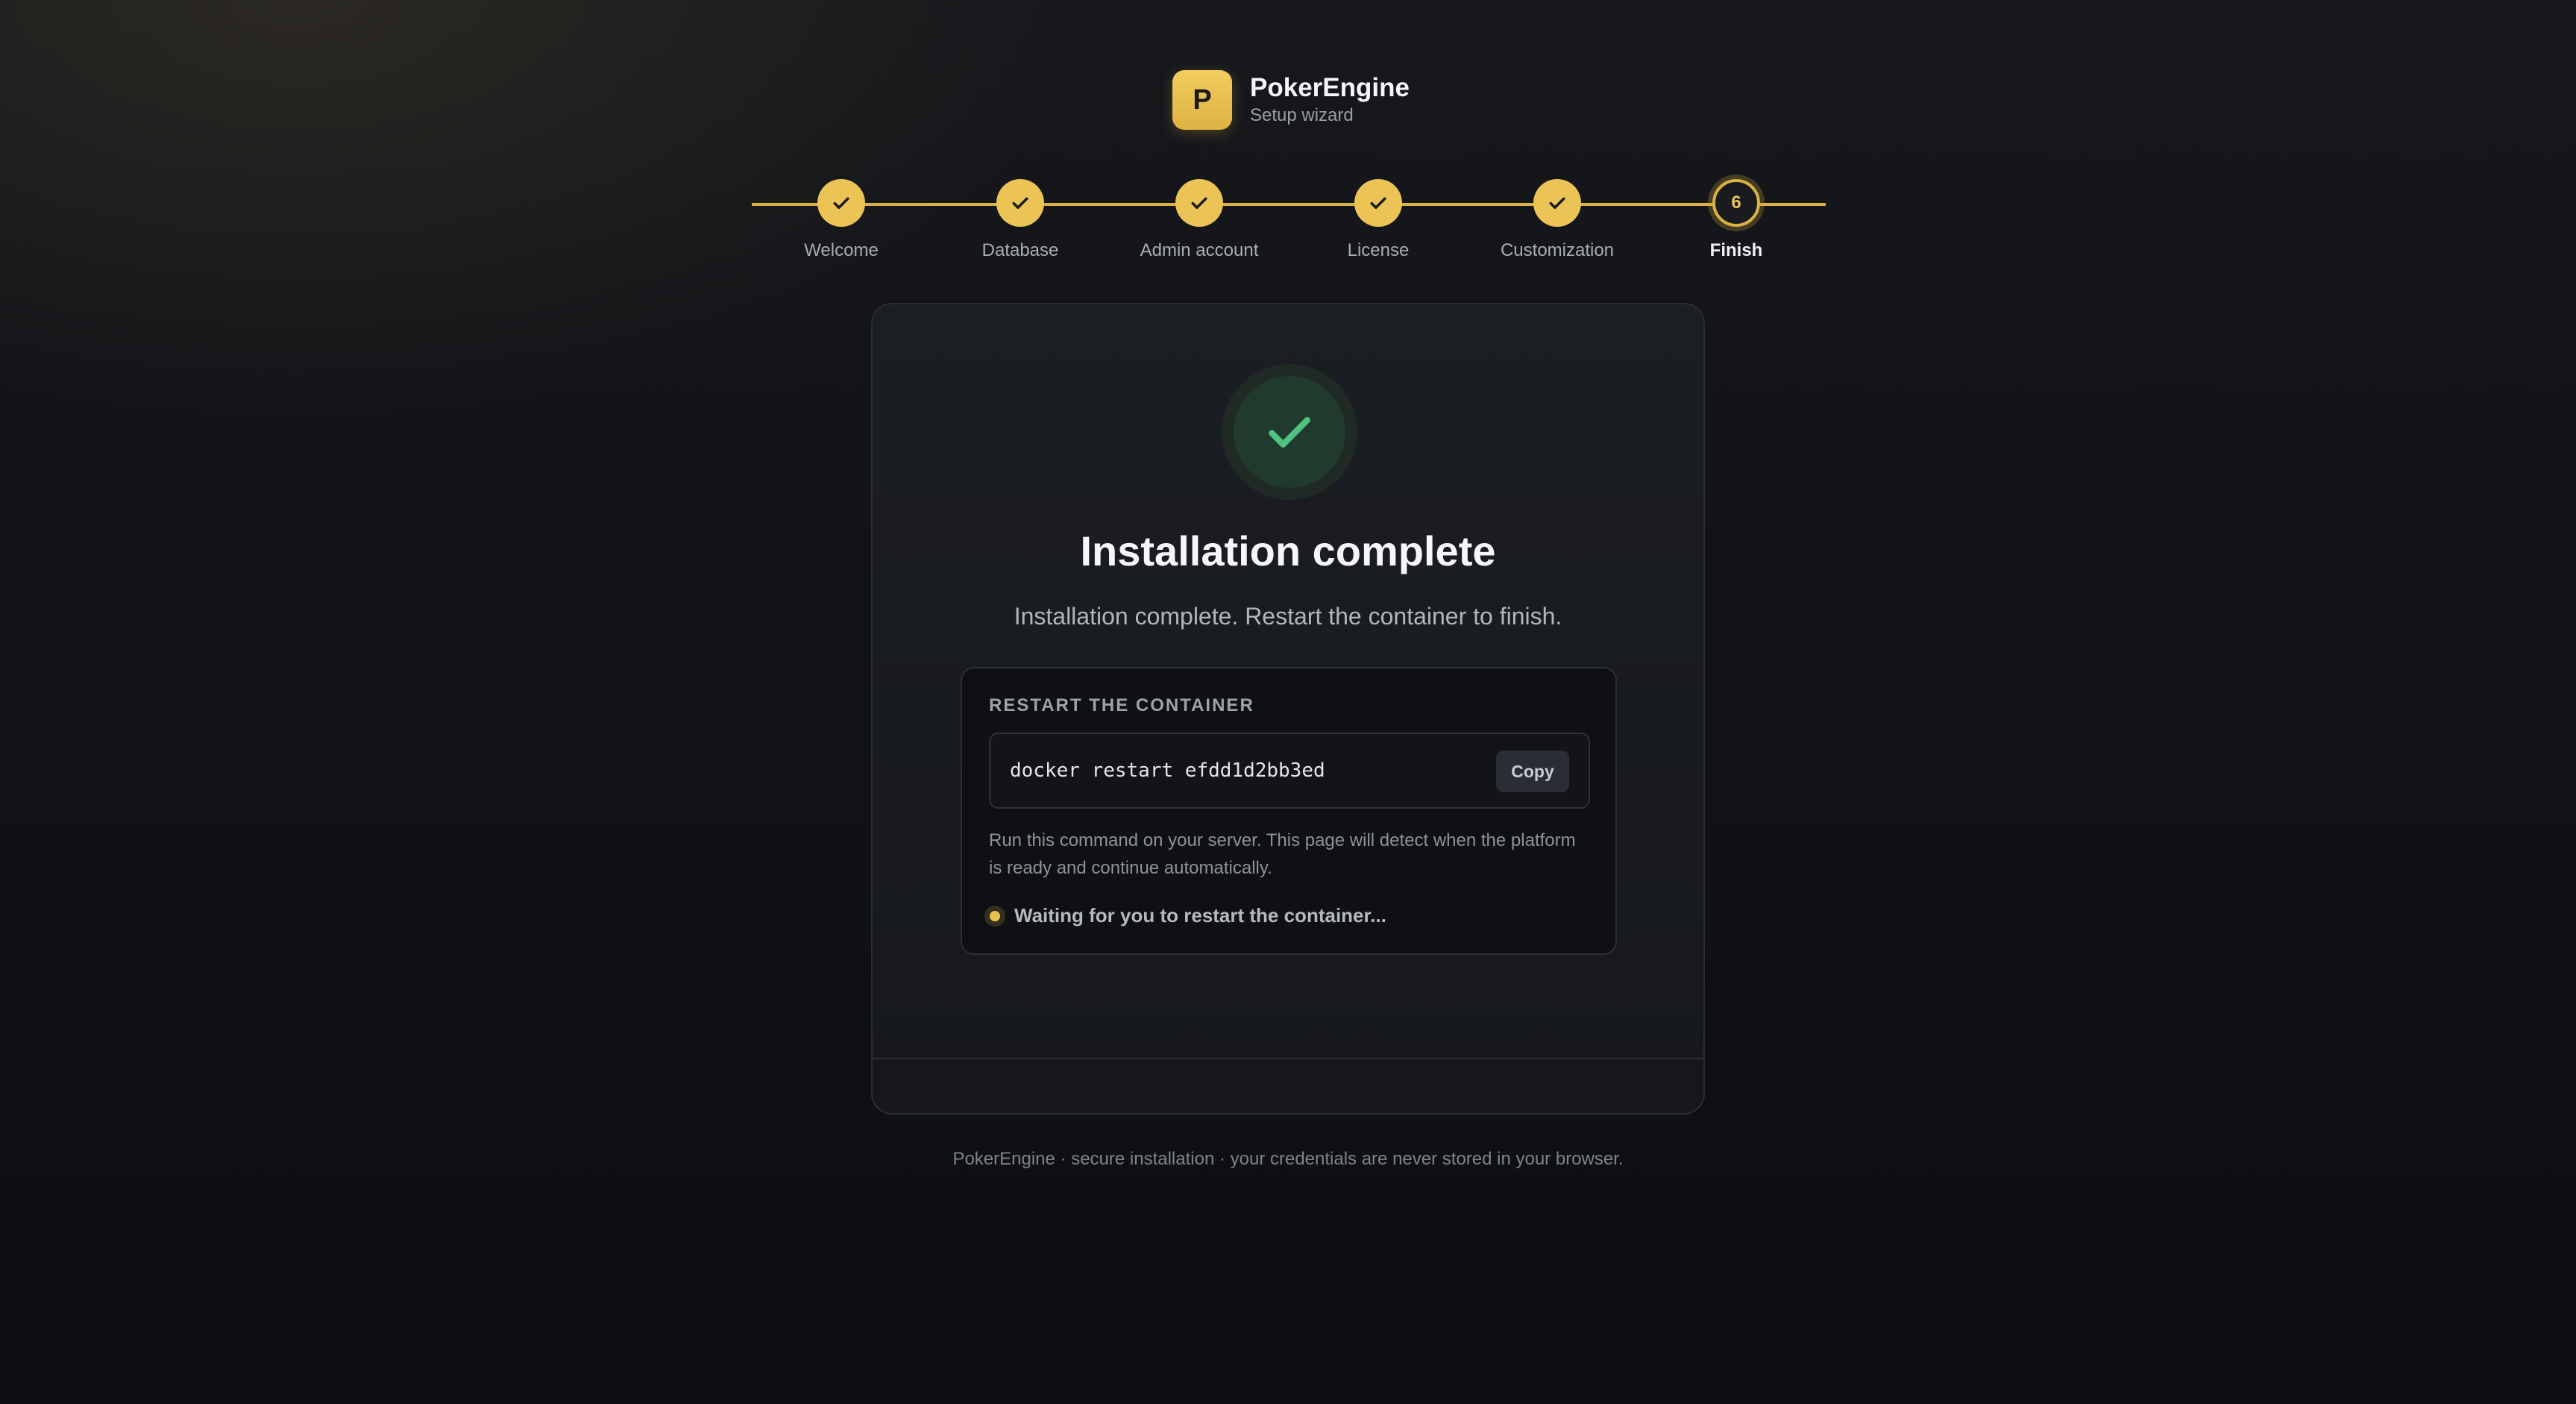 The height and width of the screenshot is (1404, 2576). I want to click on step-customization: Customization, so click(1557, 220).